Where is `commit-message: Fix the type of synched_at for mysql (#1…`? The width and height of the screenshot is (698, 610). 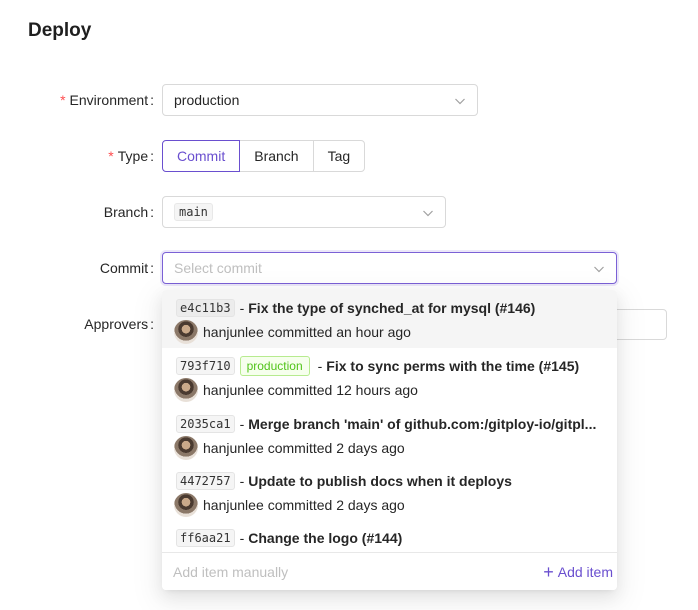
commit-message: Fix the type of synched_at for mysql (#1… is located at coordinates (392, 308).